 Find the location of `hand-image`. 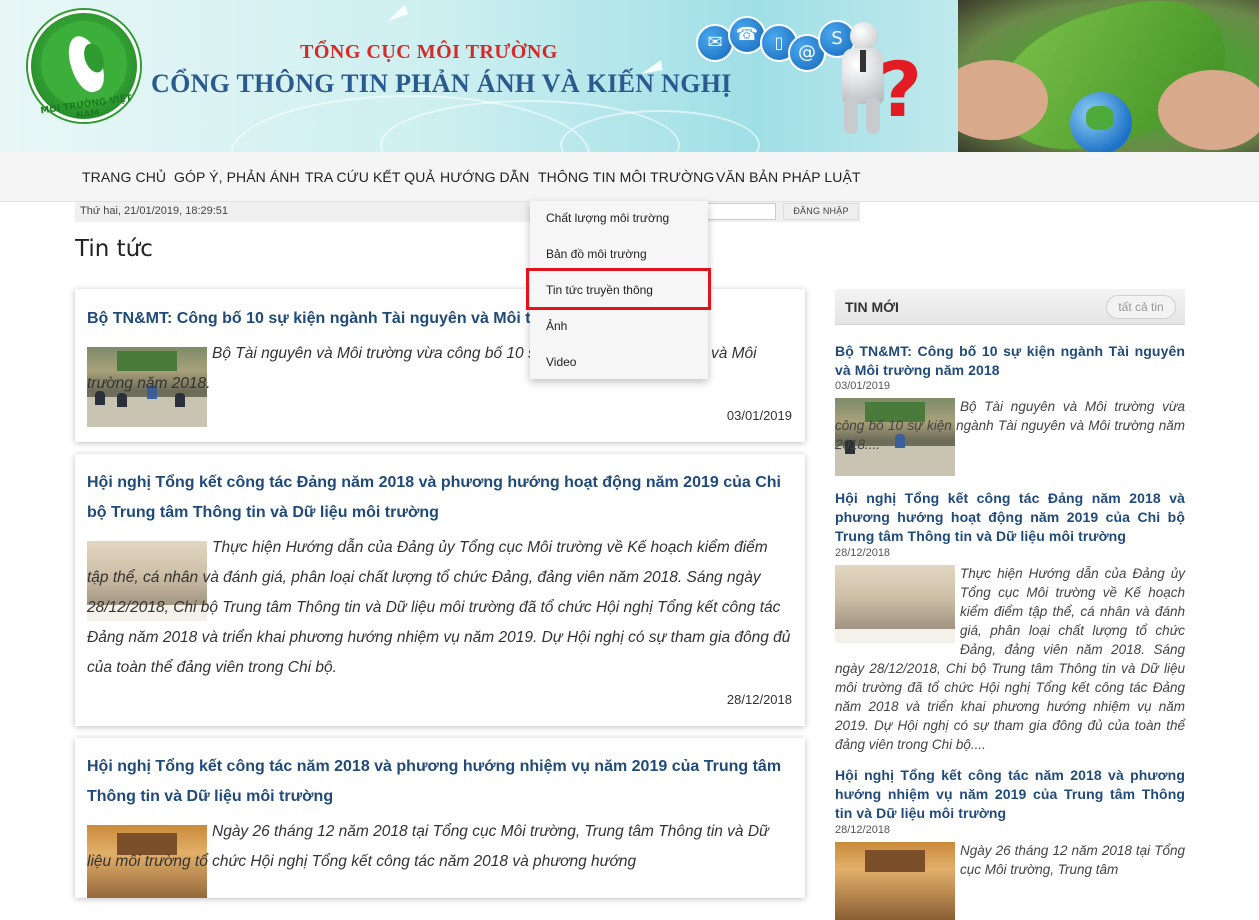

hand-image is located at coordinates (1208, 110).